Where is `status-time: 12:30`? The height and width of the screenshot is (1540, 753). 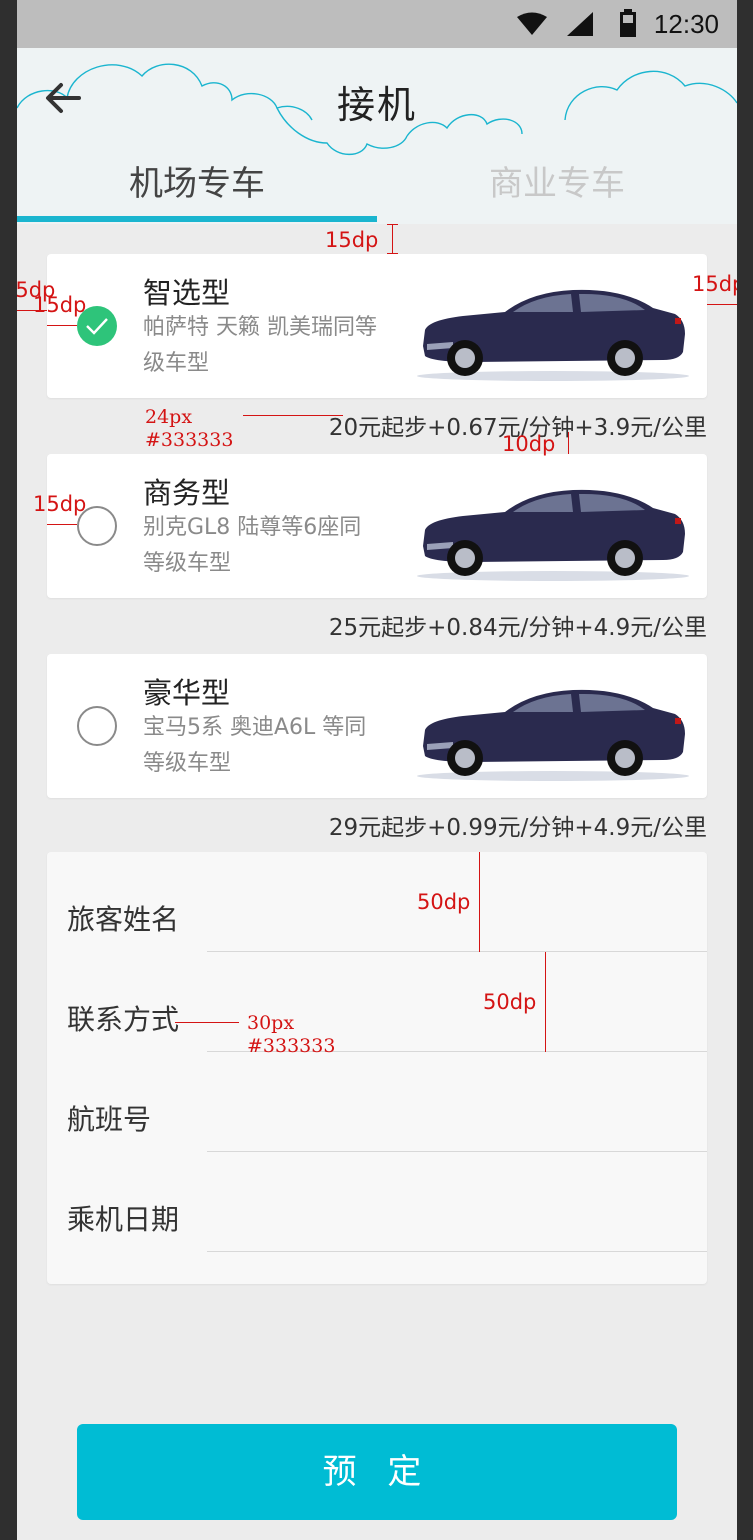
status-time: 12:30 is located at coordinates (686, 24).